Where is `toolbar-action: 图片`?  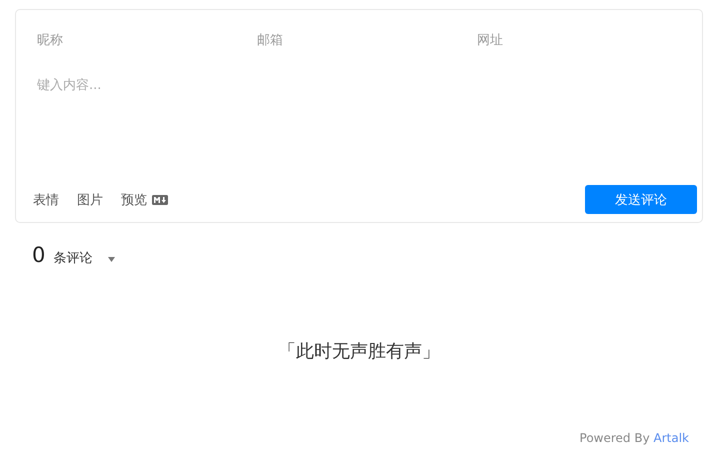
toolbar-action: 图片 is located at coordinates (90, 199).